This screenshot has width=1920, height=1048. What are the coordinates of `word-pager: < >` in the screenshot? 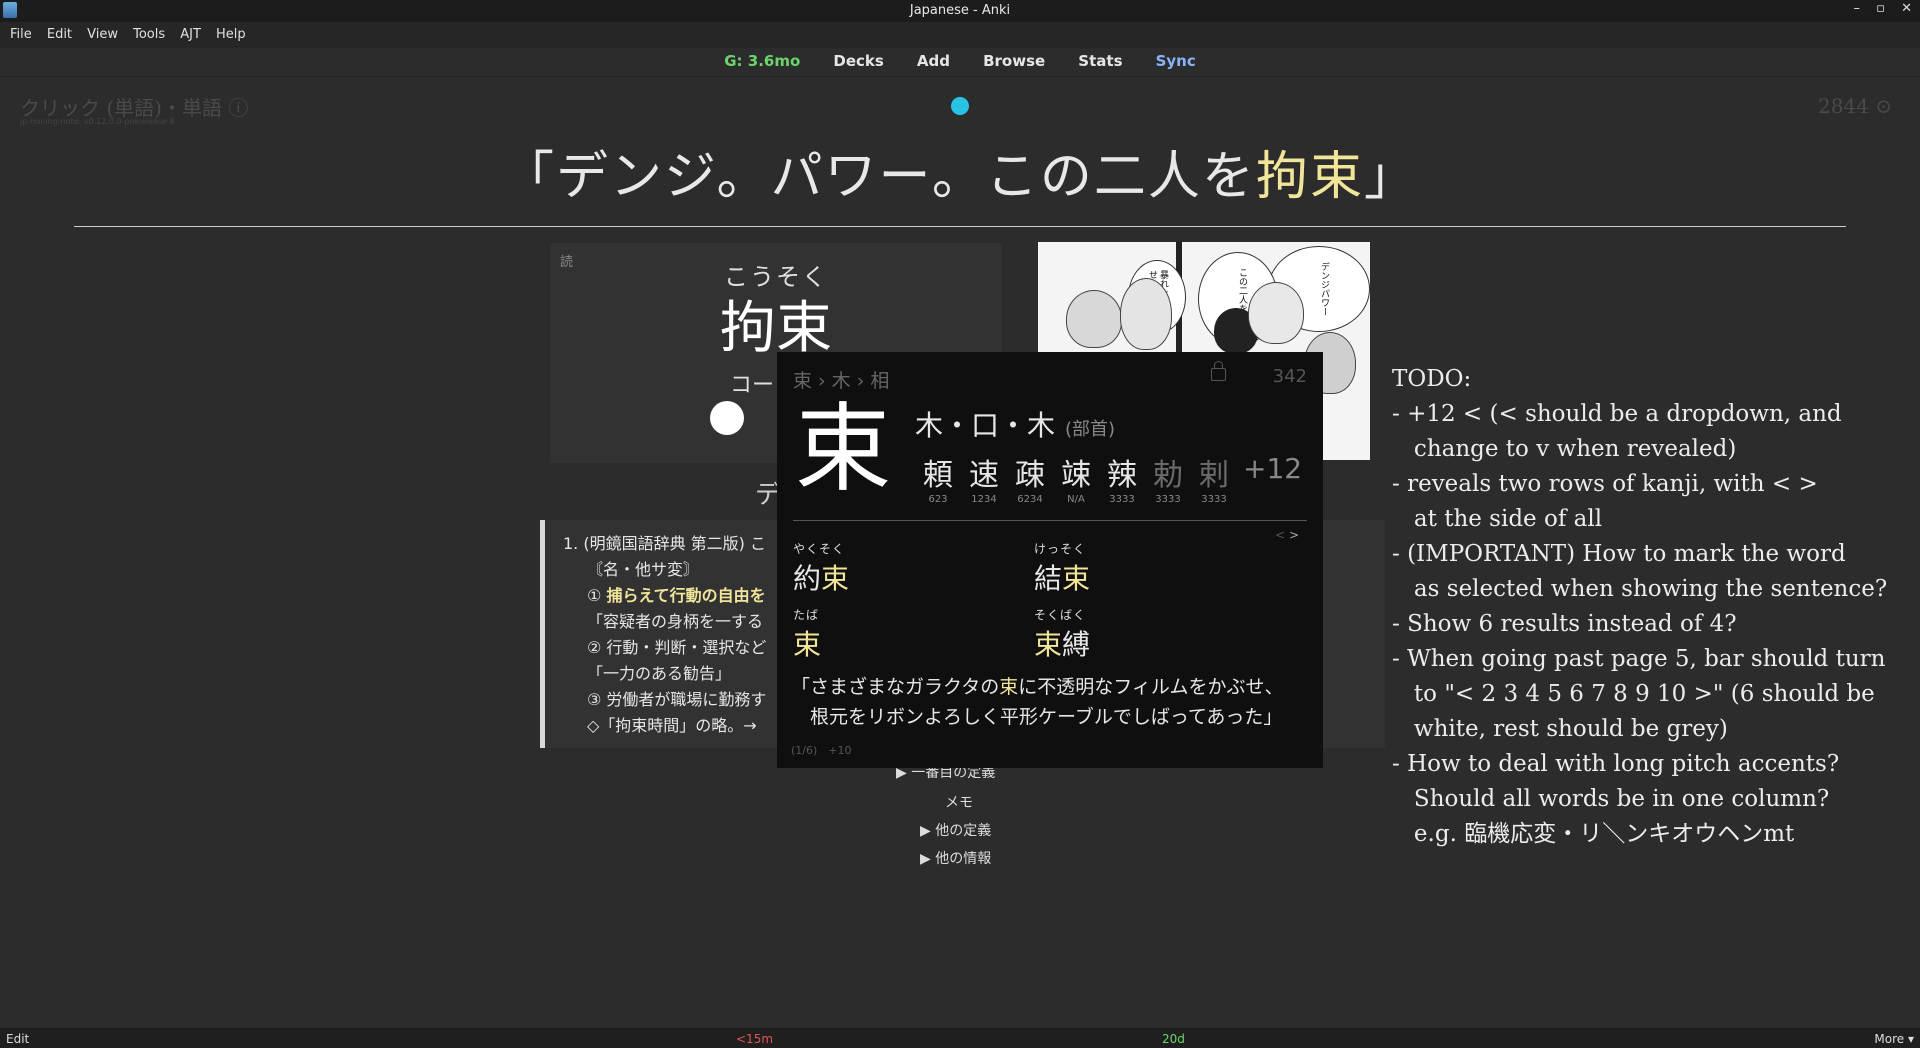 It's located at (1287, 535).